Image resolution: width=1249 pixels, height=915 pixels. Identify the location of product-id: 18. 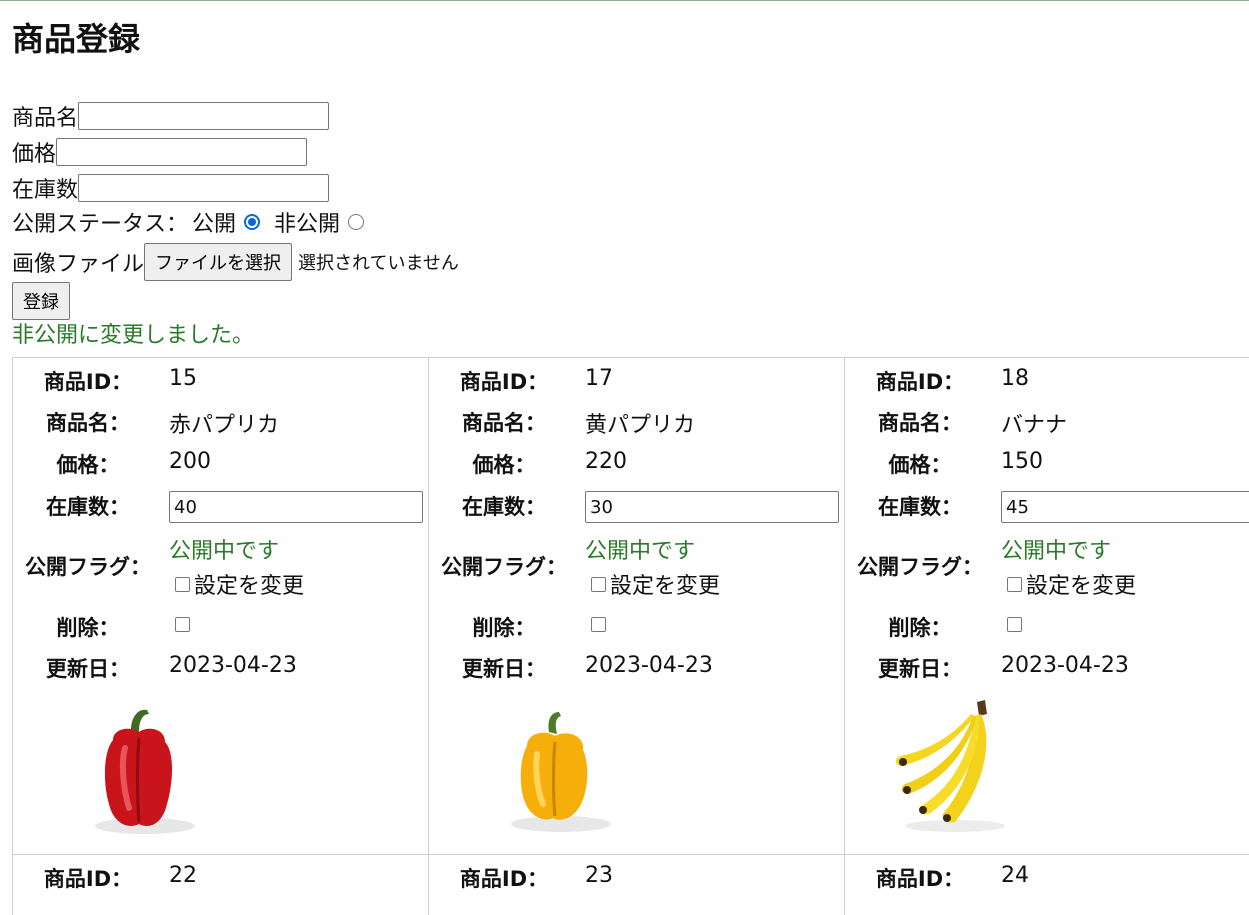
(1015, 378).